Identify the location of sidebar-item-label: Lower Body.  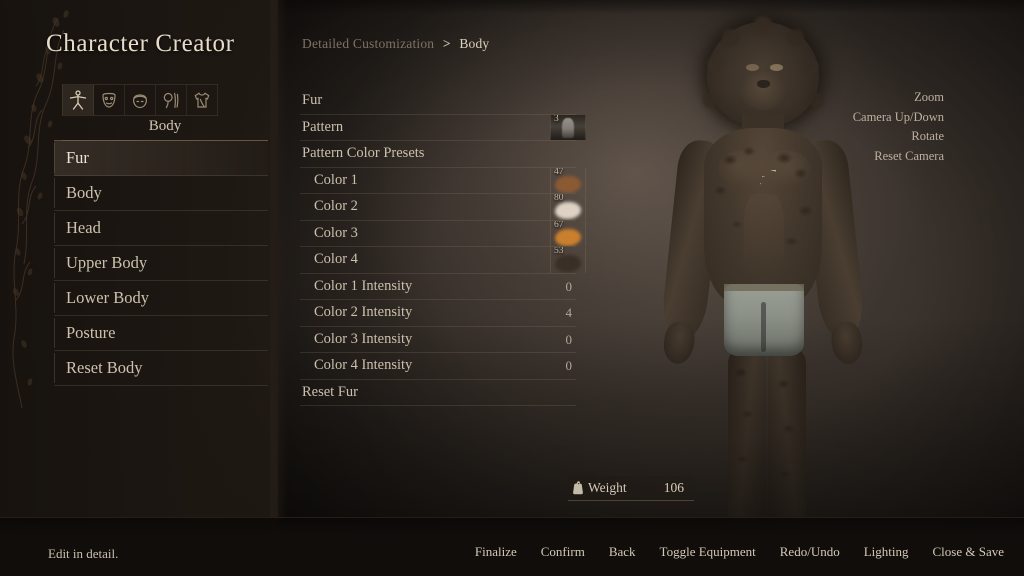
(107, 297).